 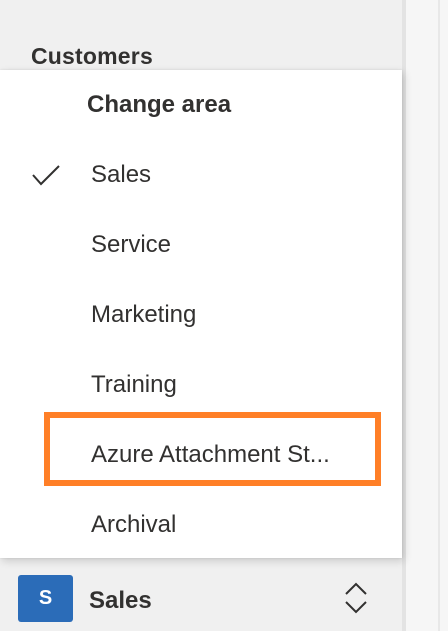 I want to click on area-item-label: Marketing, so click(x=144, y=314).